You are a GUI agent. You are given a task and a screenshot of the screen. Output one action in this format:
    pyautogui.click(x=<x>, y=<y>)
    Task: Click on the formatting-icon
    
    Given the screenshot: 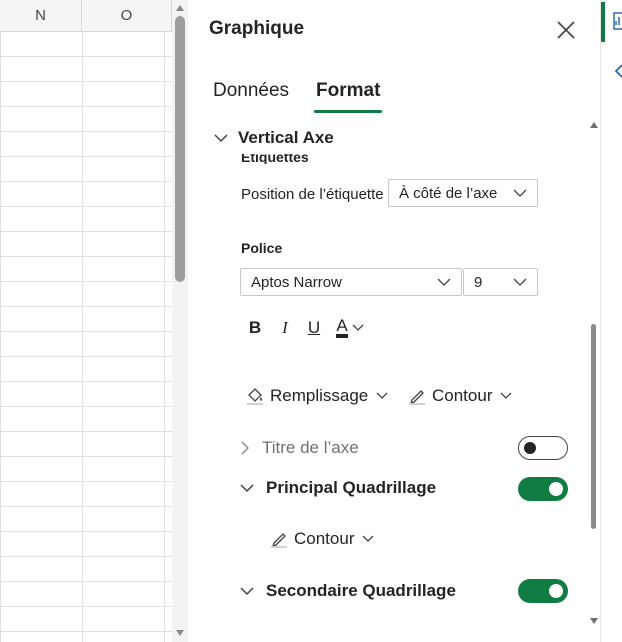 What is the action you would take?
    pyautogui.click(x=618, y=71)
    